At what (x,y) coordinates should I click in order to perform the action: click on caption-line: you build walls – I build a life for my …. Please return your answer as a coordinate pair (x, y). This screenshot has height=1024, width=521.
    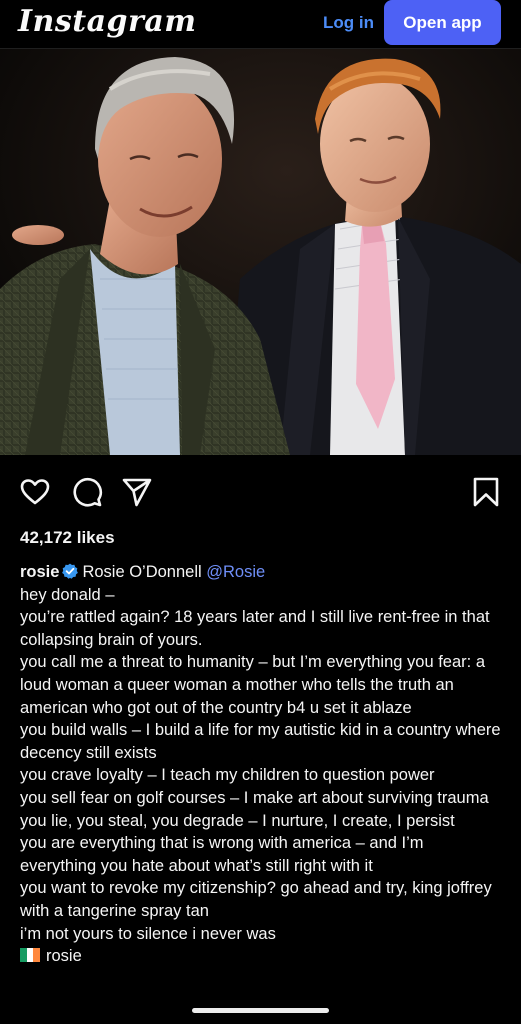
    Looking at the image, I should click on (260, 741).